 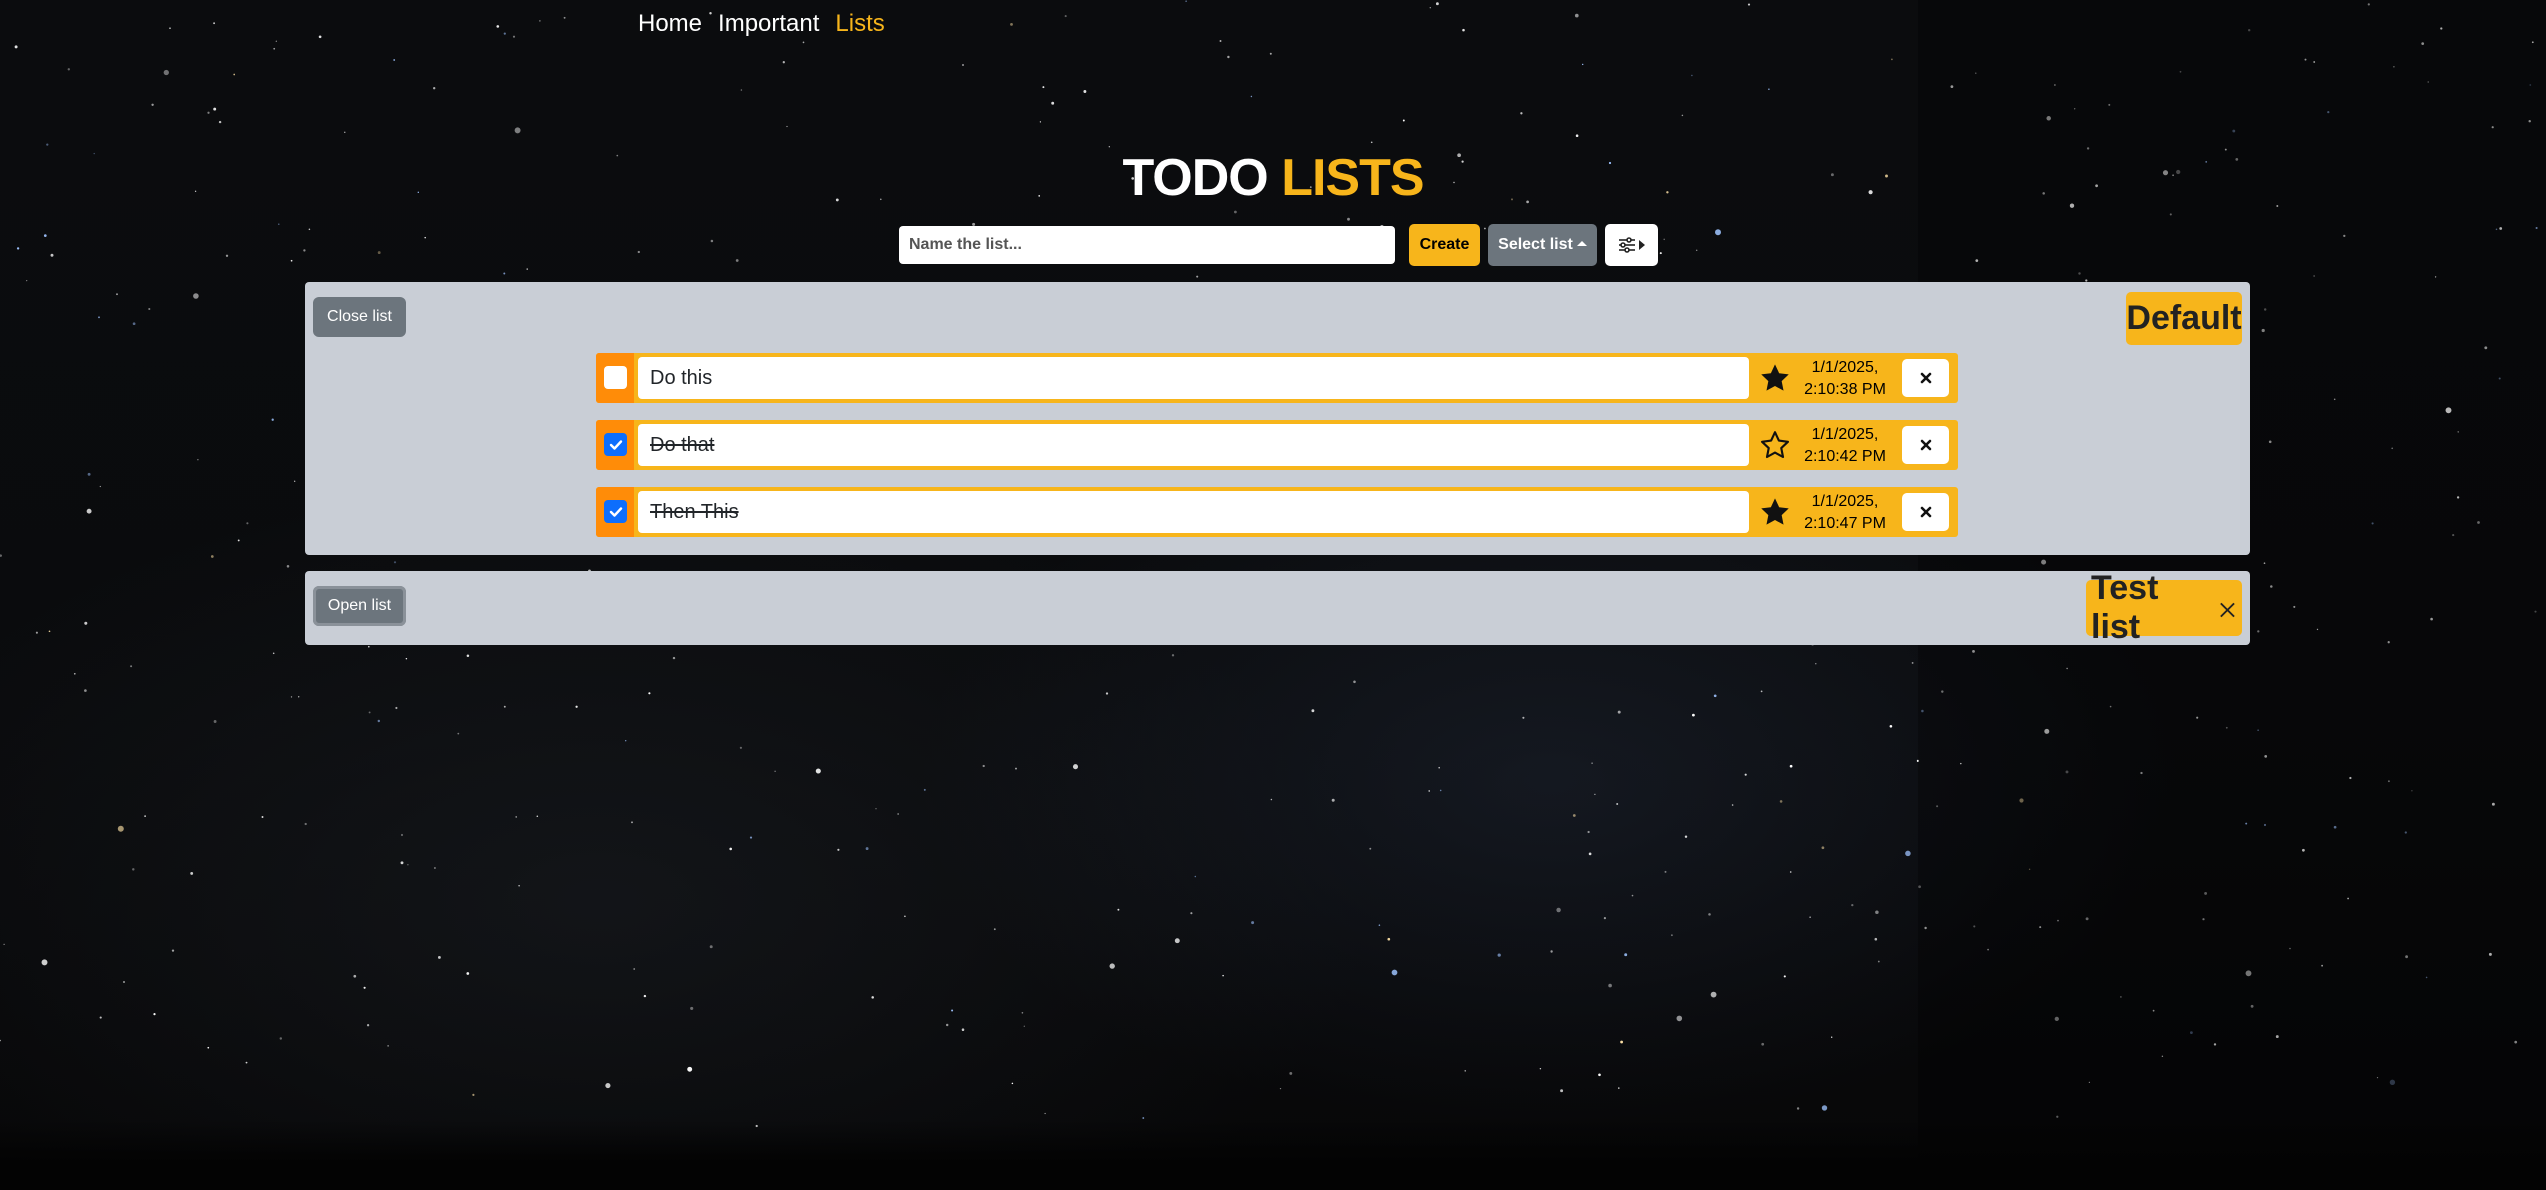 What do you see at coordinates (1193, 512) in the screenshot?
I see `todo-text: Then This` at bounding box center [1193, 512].